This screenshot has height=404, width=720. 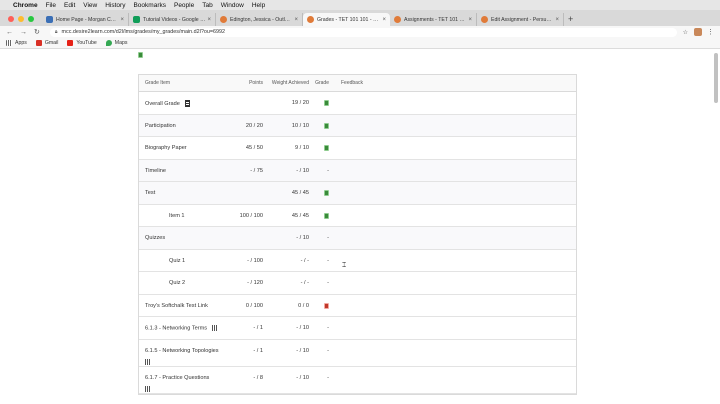 I want to click on zoom-window-icon, so click(x=31, y=19).